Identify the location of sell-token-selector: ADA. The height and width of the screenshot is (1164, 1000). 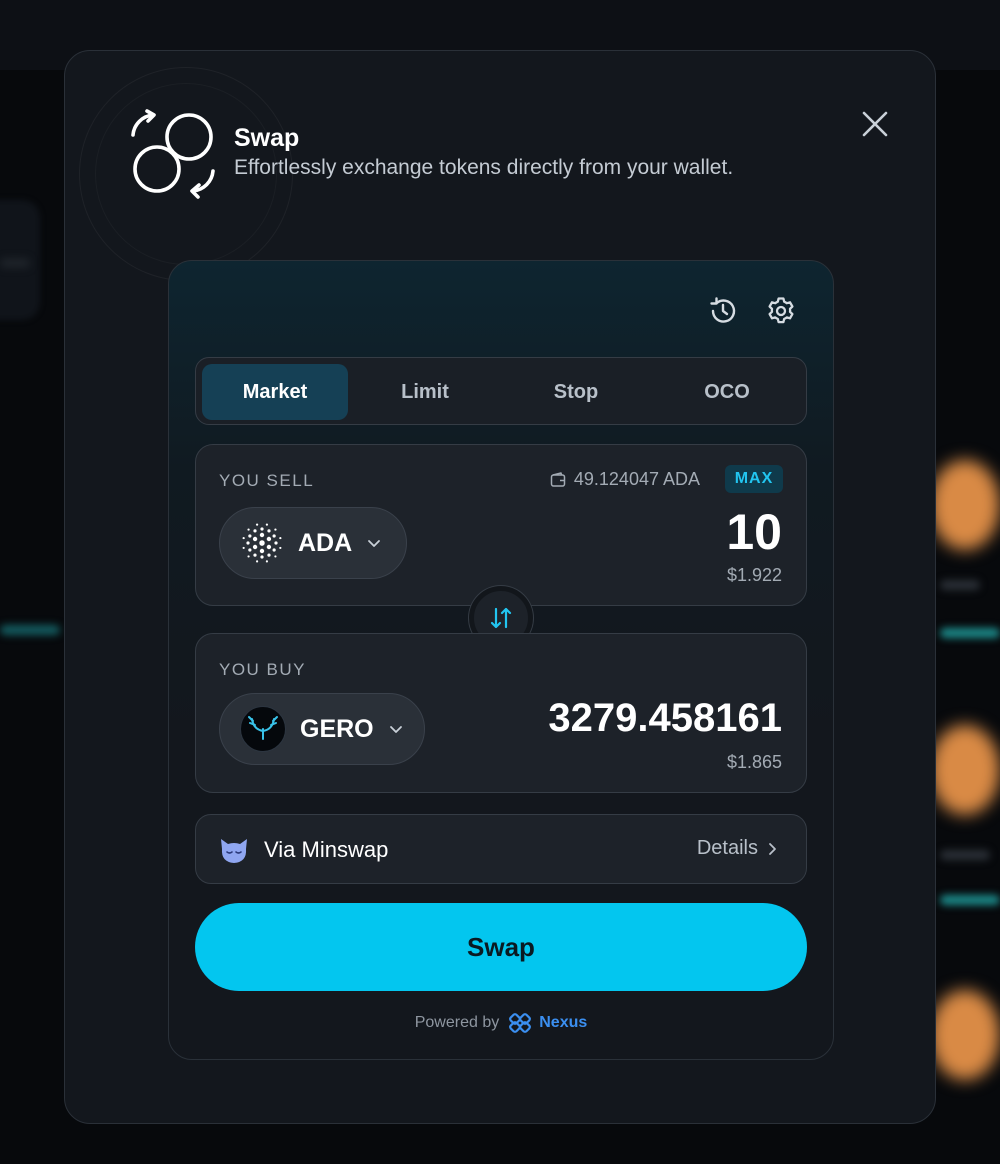
(313, 543).